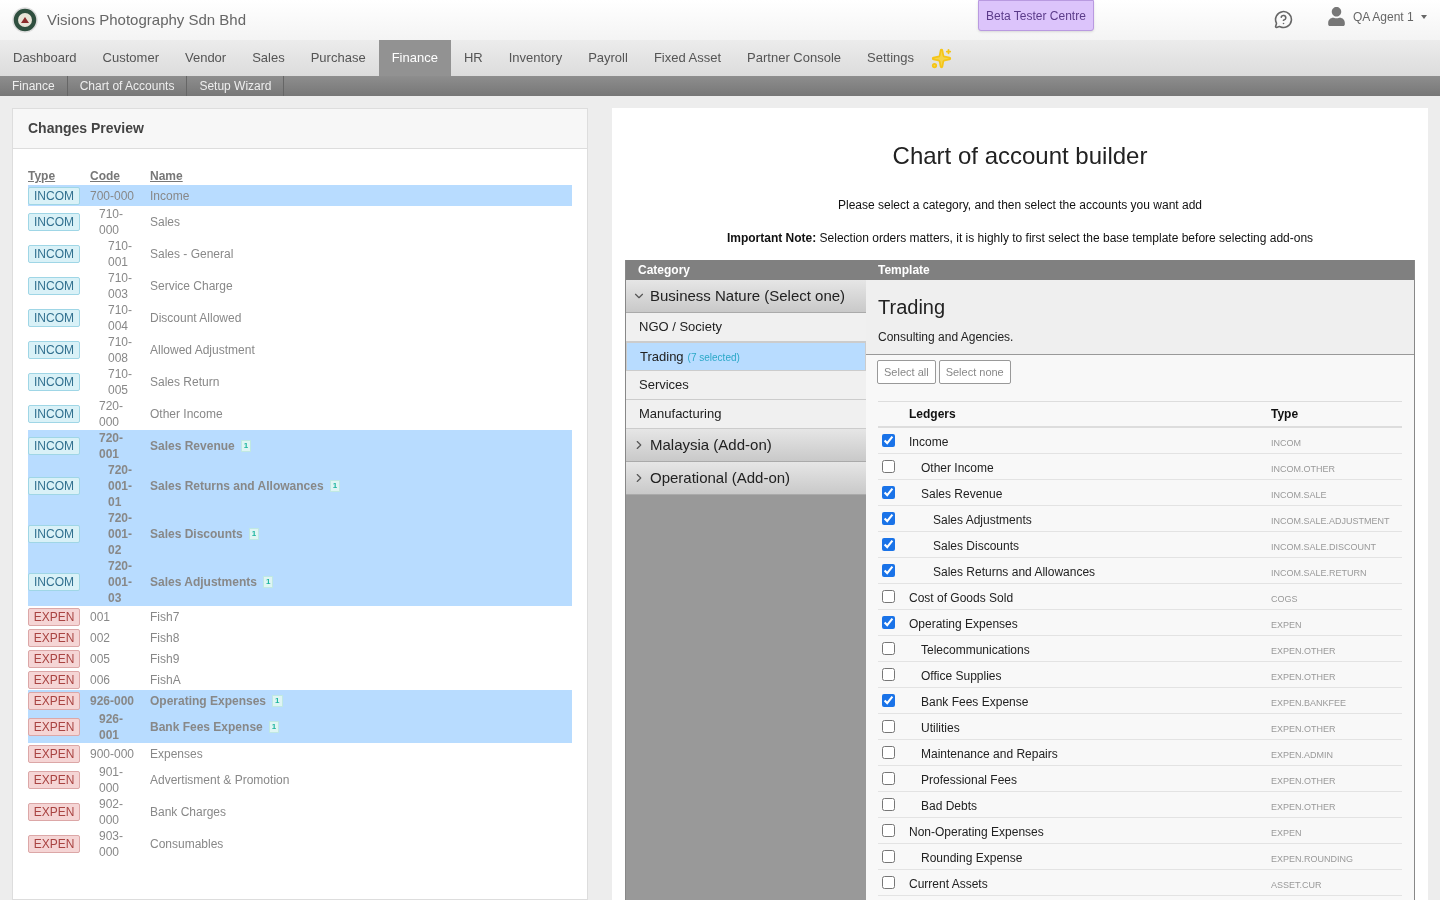 This screenshot has height=900, width=1440. Describe the element at coordinates (1020, 205) in the screenshot. I see `instruction-text: Please select a category, and then select the accounts you want add` at that location.